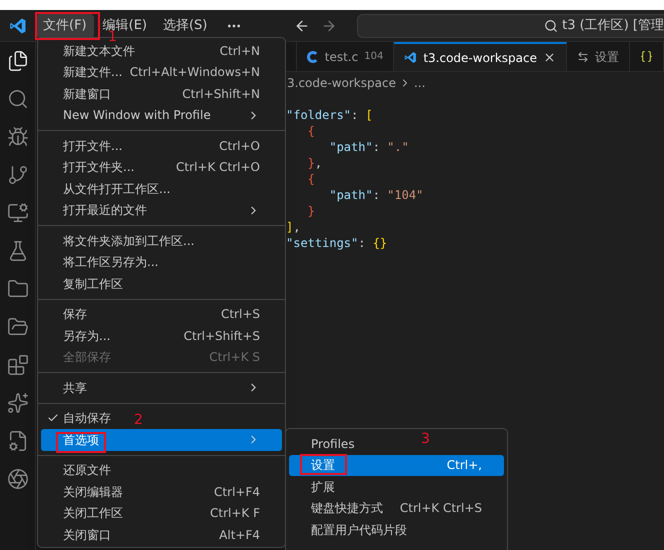 This screenshot has width=664, height=550. Describe the element at coordinates (396, 465) in the screenshot. I see `menu-item: 设置 Ctrl+,` at that location.